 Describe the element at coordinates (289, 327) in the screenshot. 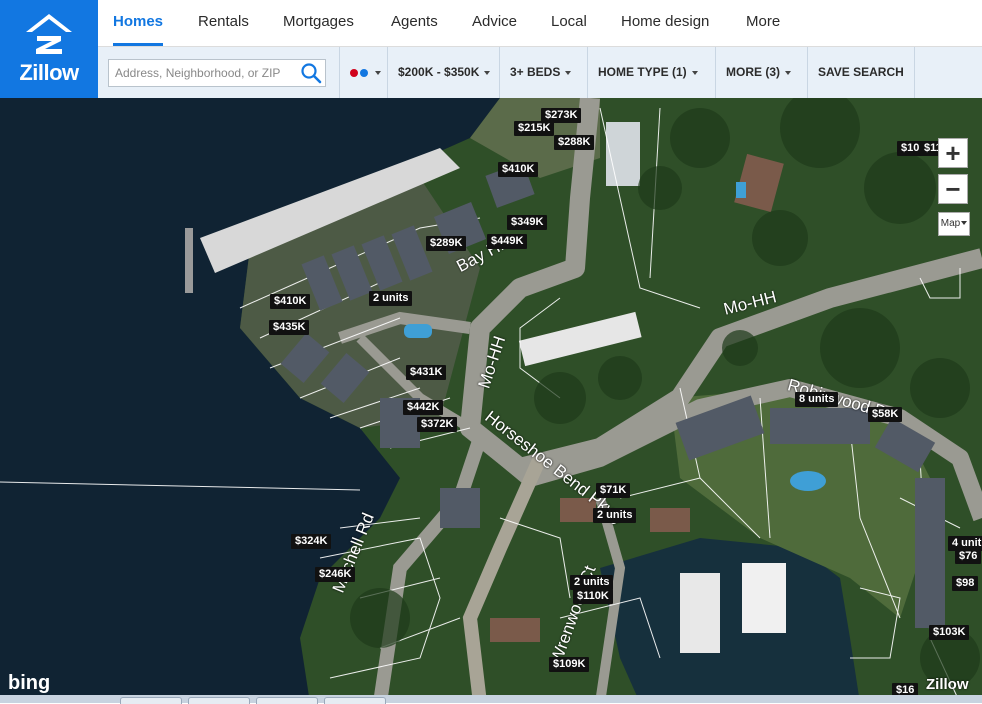

I see `price-marker: $435K` at that location.